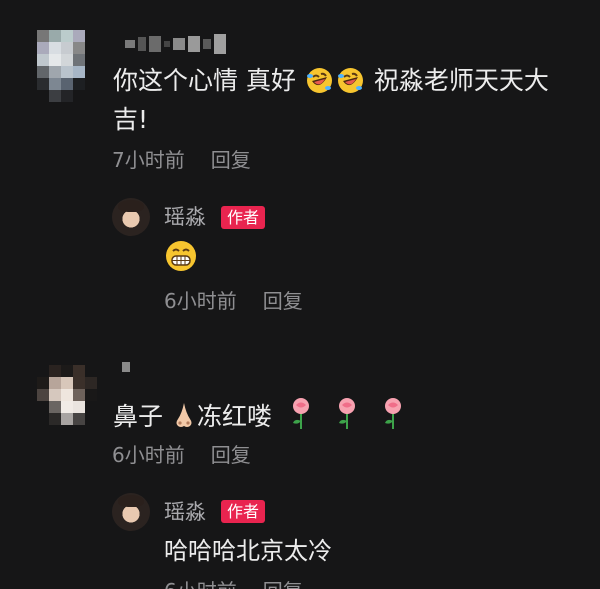 The width and height of the screenshot is (600, 589). I want to click on author-avatar, so click(131, 512).